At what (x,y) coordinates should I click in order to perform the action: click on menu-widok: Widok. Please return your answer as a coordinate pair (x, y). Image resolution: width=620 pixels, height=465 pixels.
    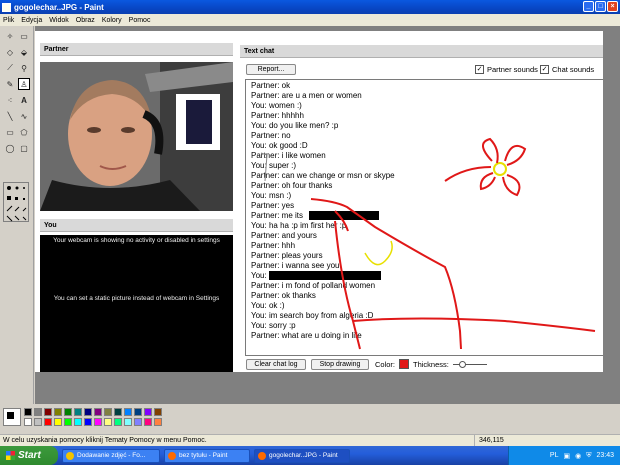
    Looking at the image, I should click on (58, 20).